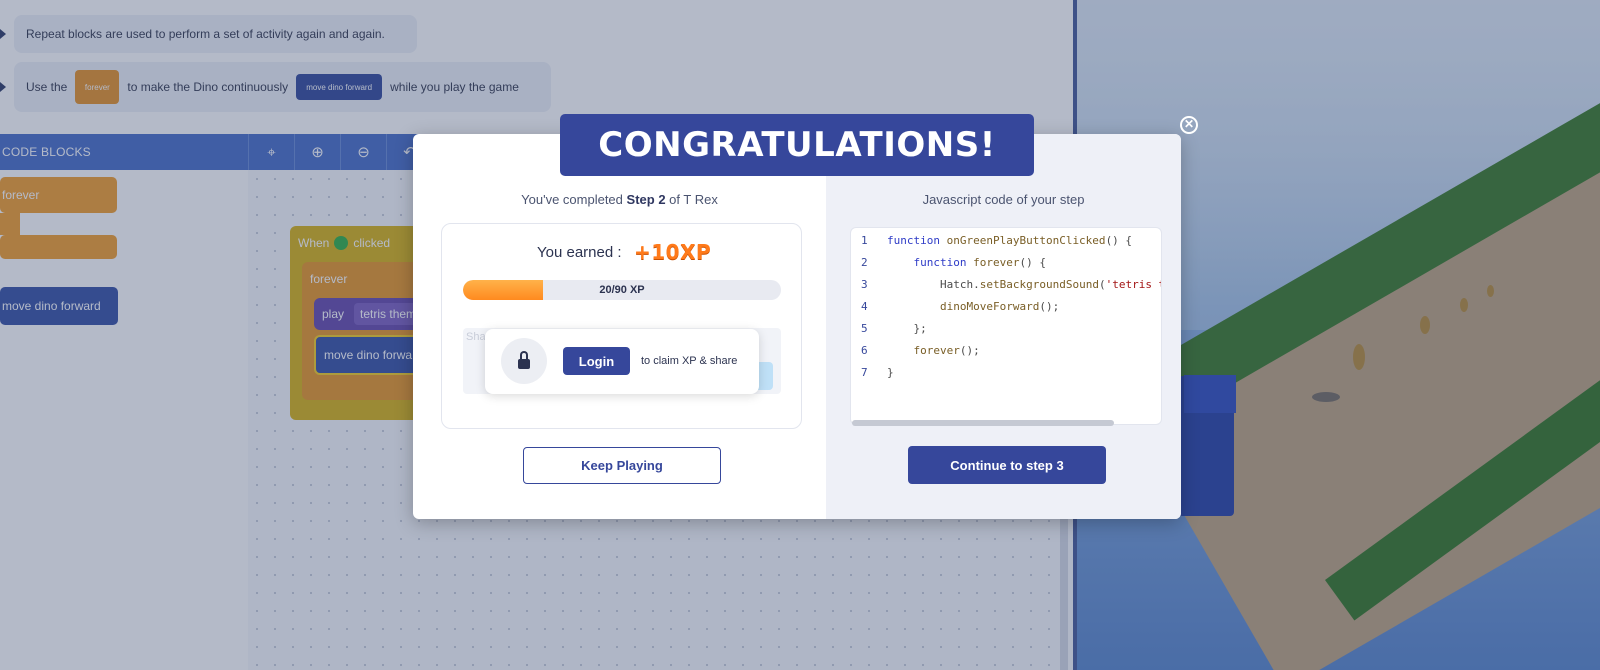 Image resolution: width=1600 pixels, height=670 pixels. What do you see at coordinates (1006, 329) in the screenshot?
I see `code-line: 5 };` at bounding box center [1006, 329].